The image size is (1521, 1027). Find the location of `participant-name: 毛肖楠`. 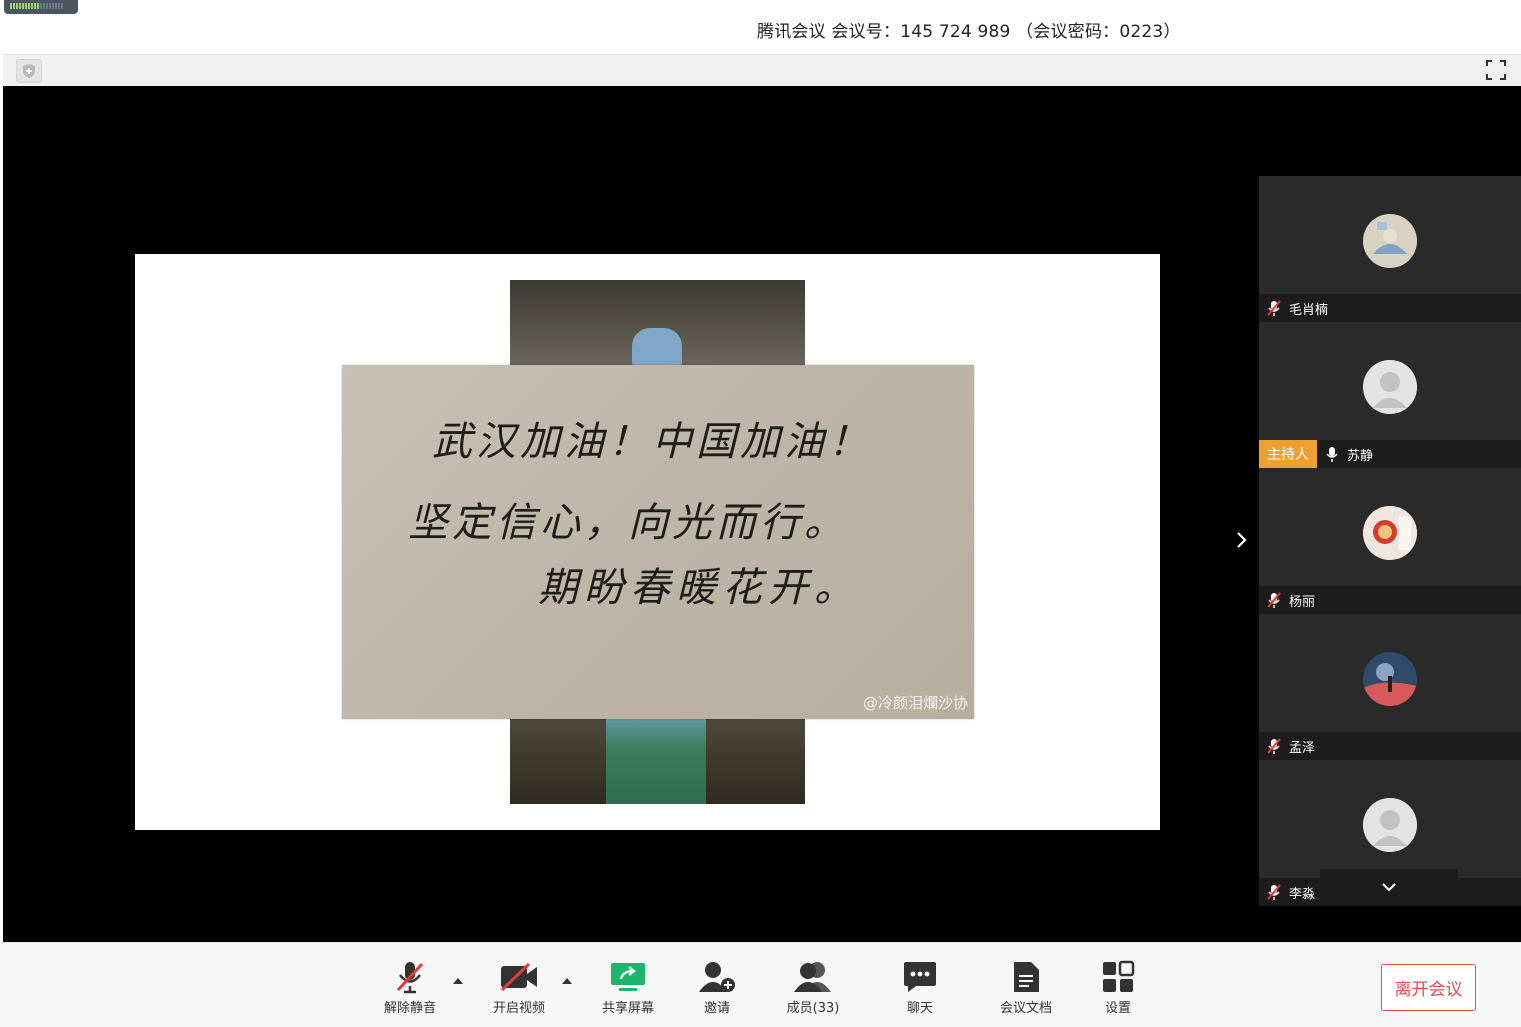

participant-name: 毛肖楠 is located at coordinates (1309, 310).